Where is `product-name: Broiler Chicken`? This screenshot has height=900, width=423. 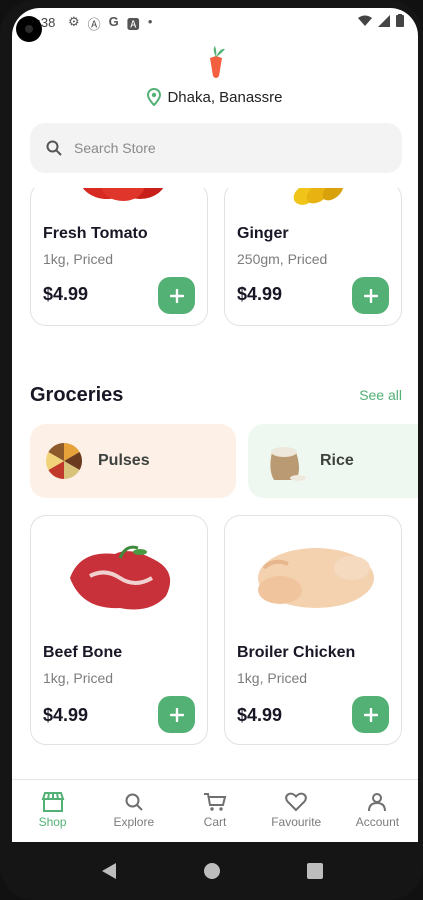 product-name: Broiler Chicken is located at coordinates (296, 652).